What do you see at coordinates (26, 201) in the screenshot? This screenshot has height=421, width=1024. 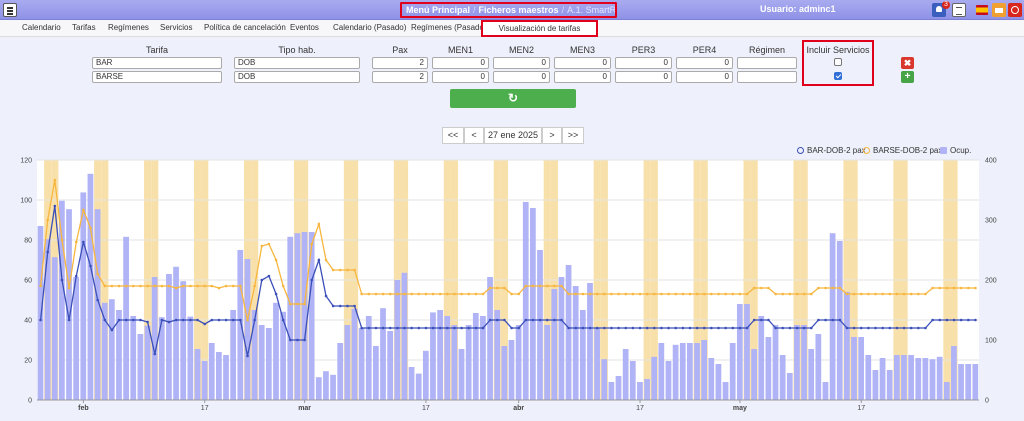 I see `y-left-tick-label: 100` at bounding box center [26, 201].